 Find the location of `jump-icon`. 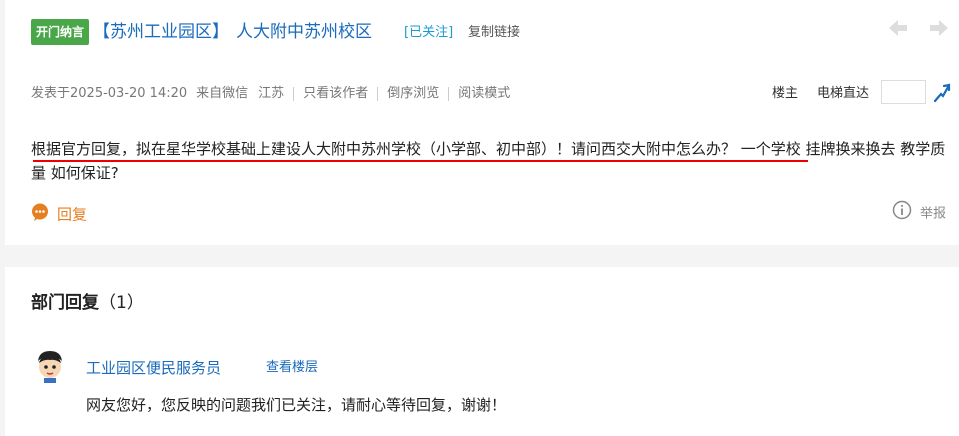

jump-icon is located at coordinates (942, 93).